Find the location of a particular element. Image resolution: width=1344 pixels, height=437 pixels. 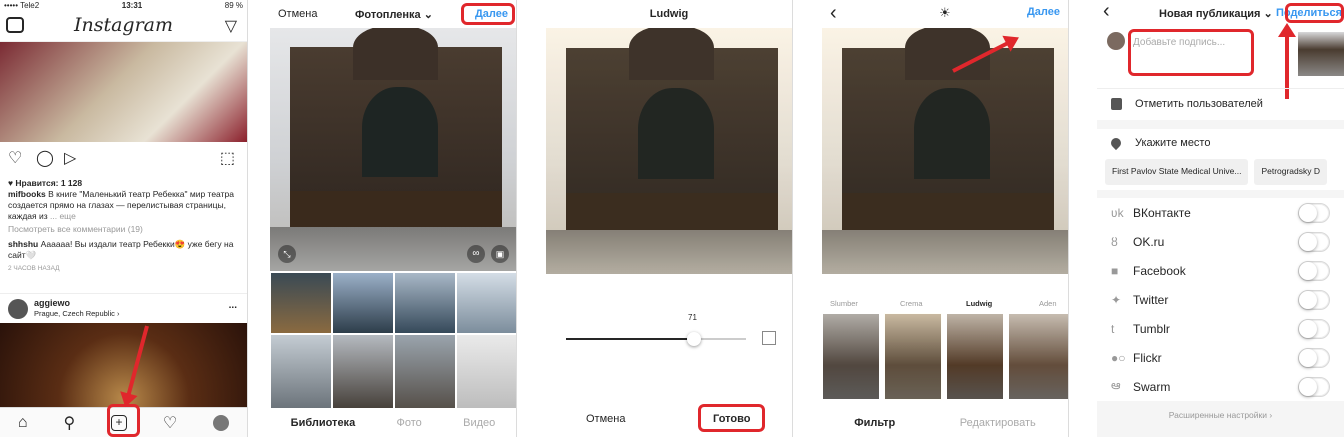

twitter-icon: ✦ is located at coordinates (1116, 299).